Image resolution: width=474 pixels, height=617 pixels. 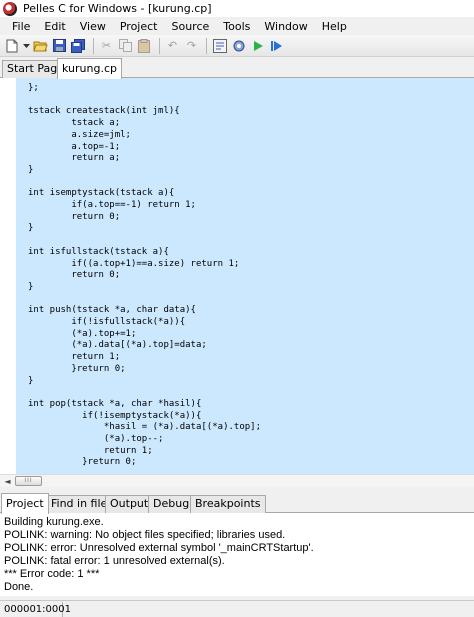 What do you see at coordinates (237, 8) in the screenshot?
I see `title-bar: Pelles C for Windows - [kurung.cp]` at bounding box center [237, 8].